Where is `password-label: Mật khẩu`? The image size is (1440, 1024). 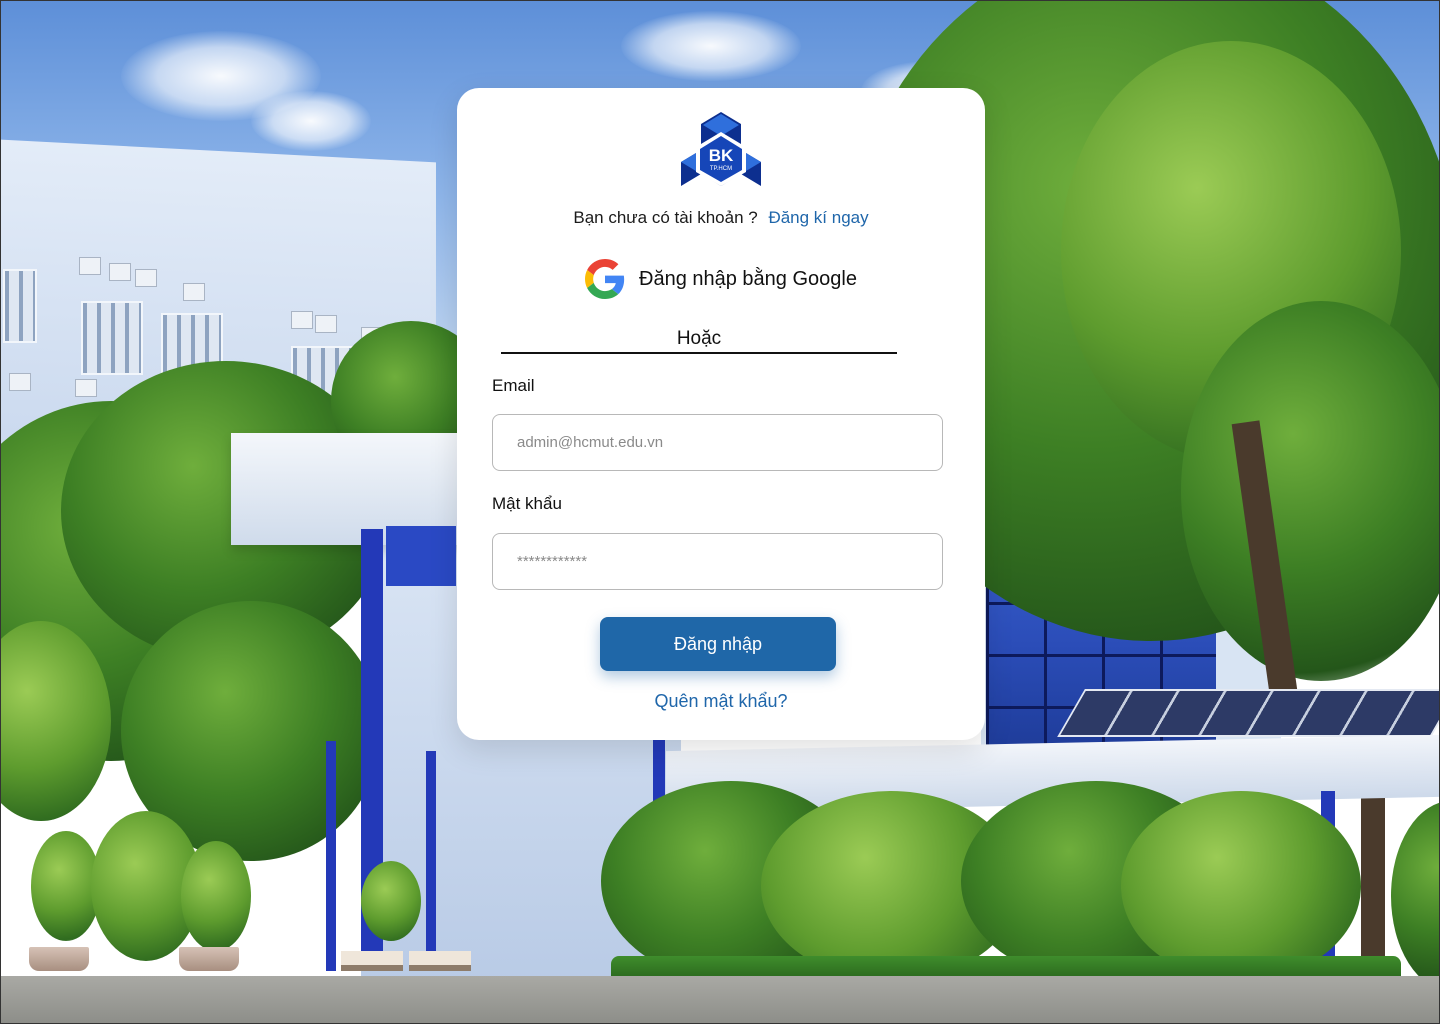 password-label: Mật khẩu is located at coordinates (527, 503).